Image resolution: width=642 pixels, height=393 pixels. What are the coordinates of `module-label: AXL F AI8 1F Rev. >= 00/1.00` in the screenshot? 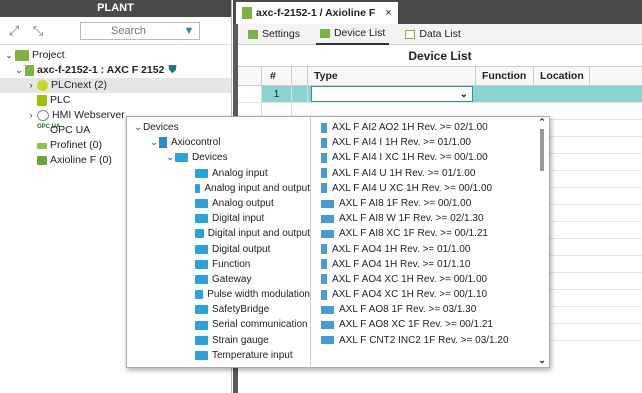 It's located at (405, 203).